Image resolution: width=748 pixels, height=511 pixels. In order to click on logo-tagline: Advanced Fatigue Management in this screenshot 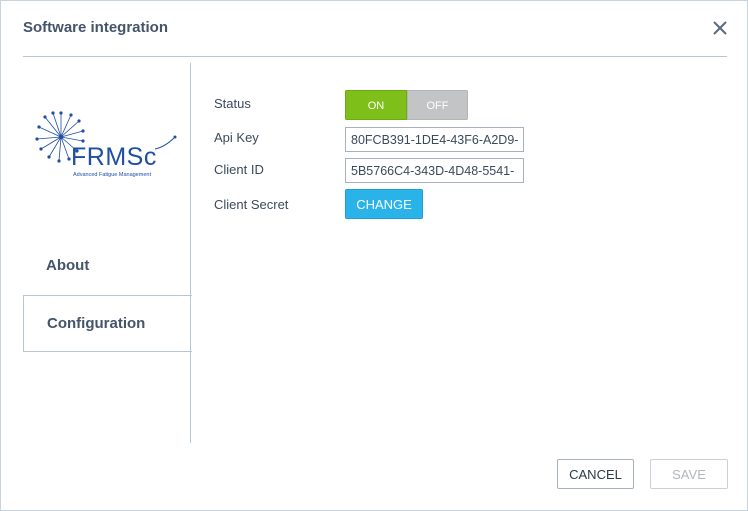, I will do `click(112, 175)`.